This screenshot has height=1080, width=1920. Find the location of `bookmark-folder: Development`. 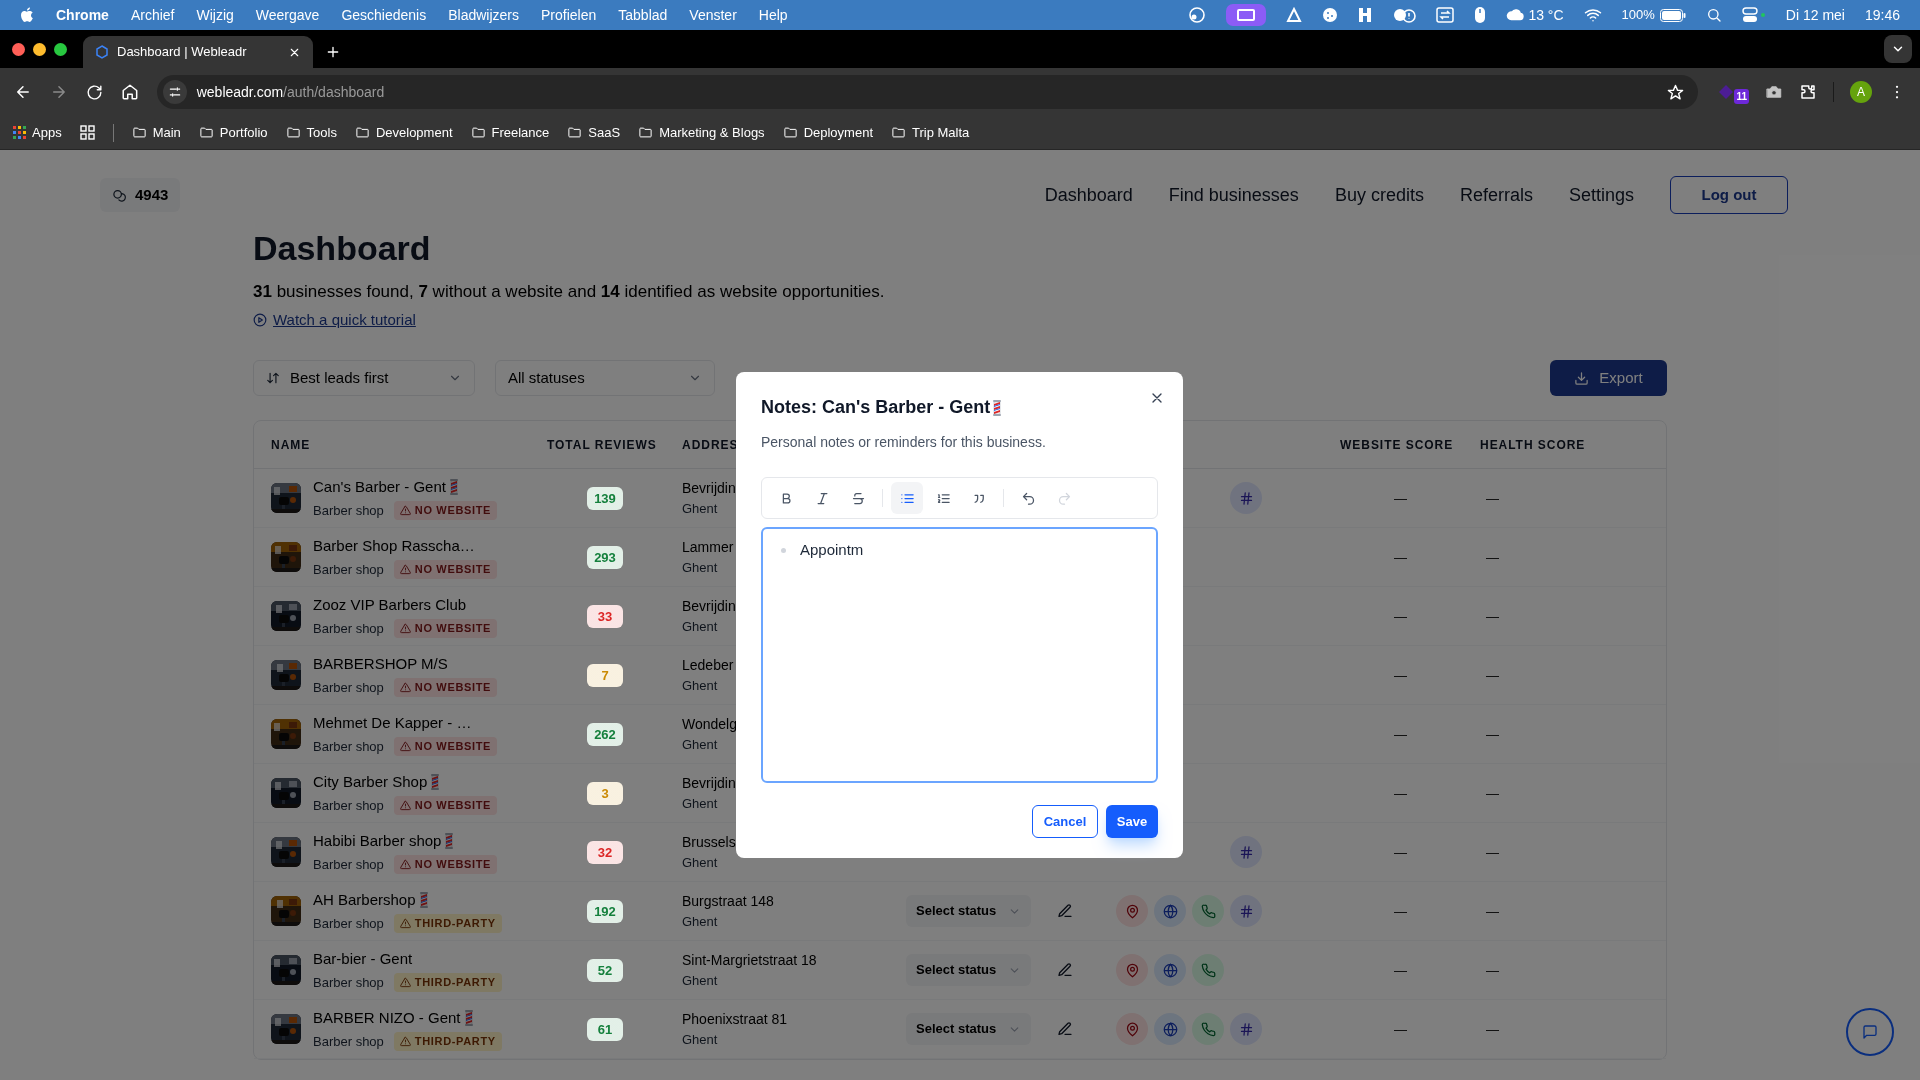

bookmark-folder: Development is located at coordinates (403, 132).